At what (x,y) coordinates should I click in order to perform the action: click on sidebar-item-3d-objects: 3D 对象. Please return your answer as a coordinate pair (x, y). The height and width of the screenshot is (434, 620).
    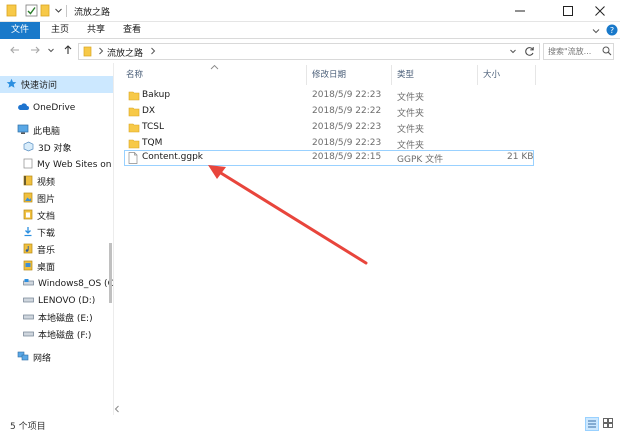
    Looking at the image, I should click on (56, 147).